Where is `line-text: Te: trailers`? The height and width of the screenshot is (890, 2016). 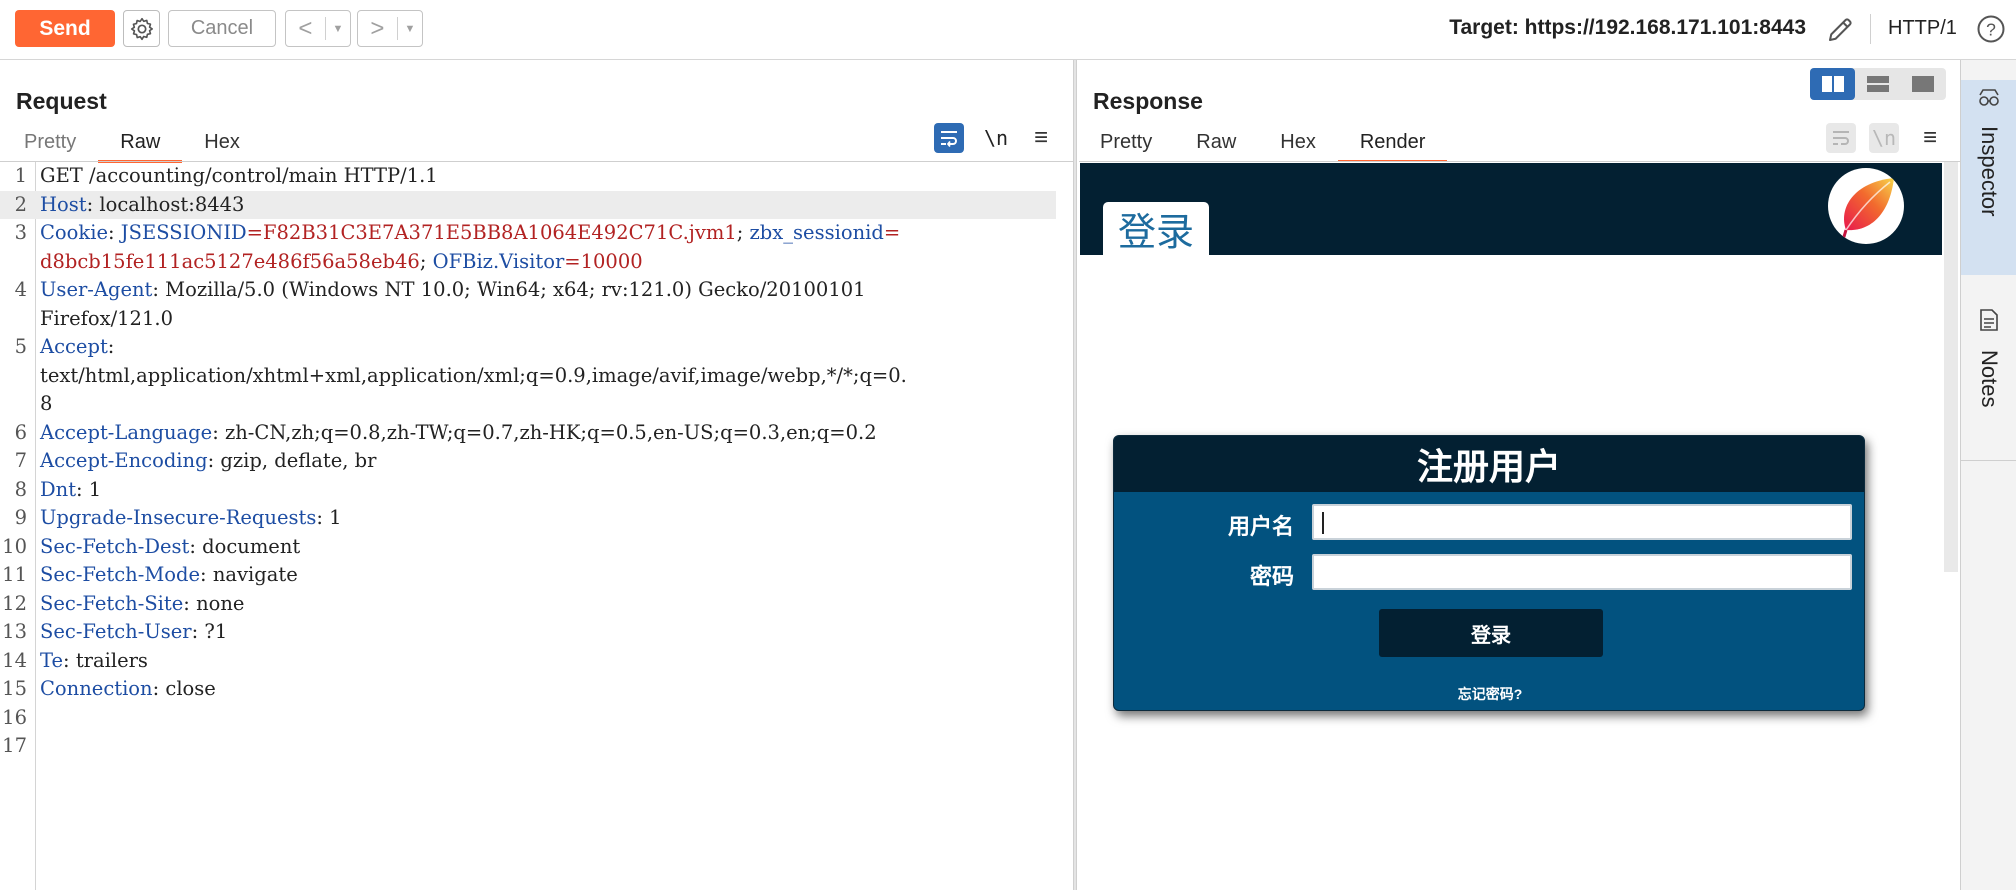
line-text: Te: trailers is located at coordinates (94, 661).